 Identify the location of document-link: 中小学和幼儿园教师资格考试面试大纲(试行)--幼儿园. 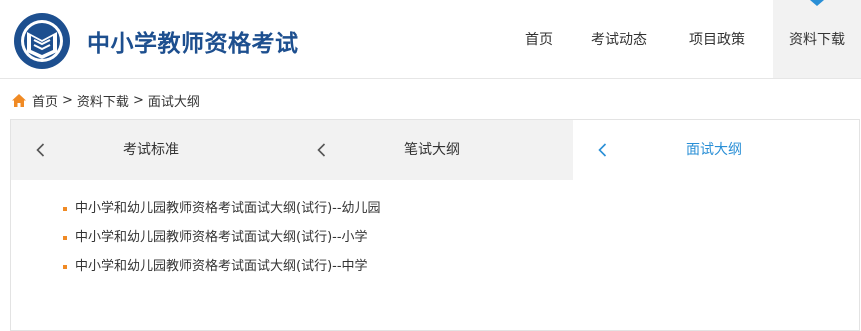
(222, 213).